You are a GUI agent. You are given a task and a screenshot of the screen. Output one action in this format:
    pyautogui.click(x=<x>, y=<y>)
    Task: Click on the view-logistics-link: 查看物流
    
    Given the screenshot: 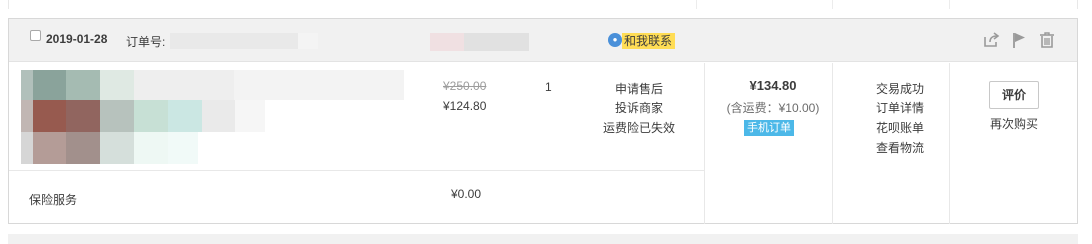 What is the action you would take?
    pyautogui.click(x=900, y=147)
    